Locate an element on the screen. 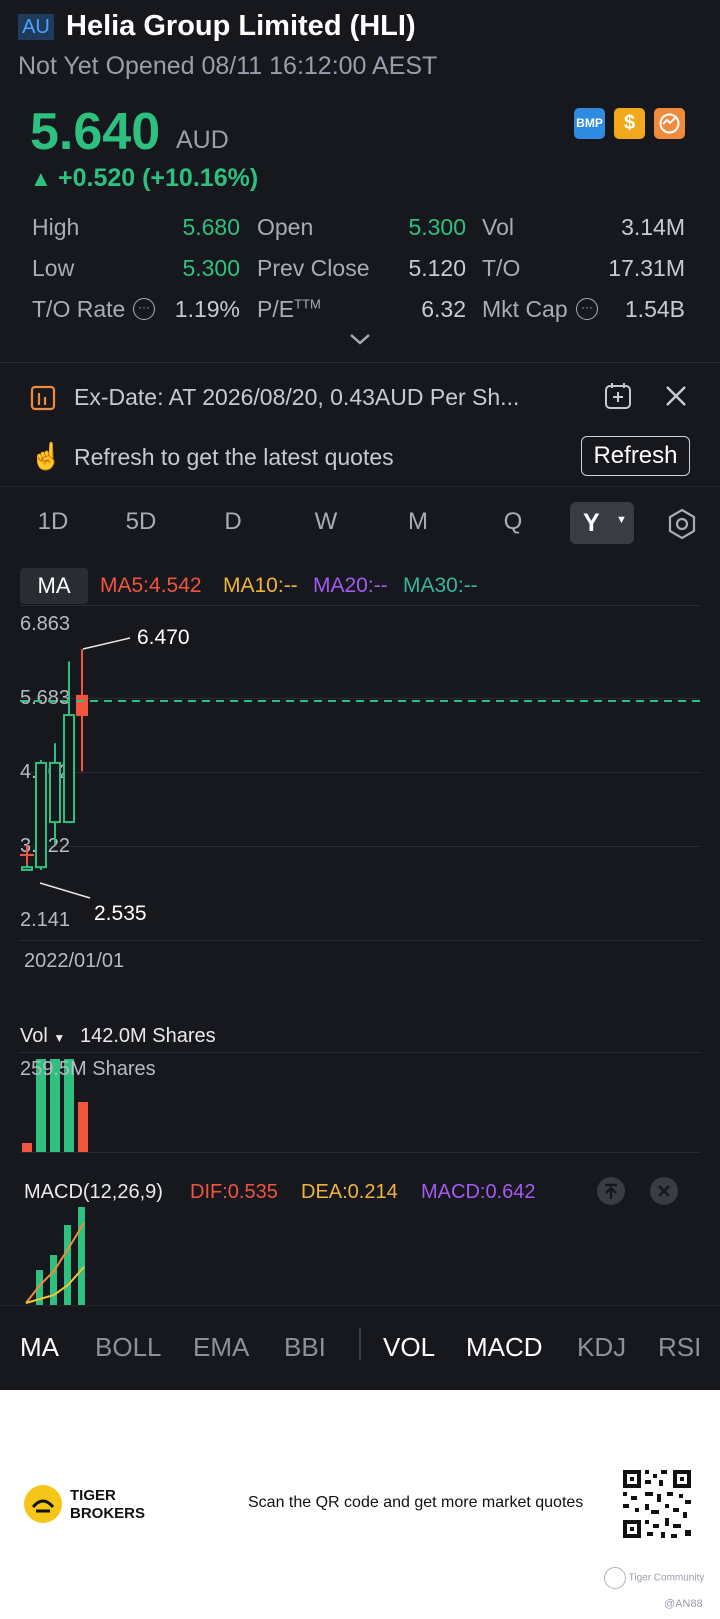 The image size is (720, 1619). open-label: Open is located at coordinates (285, 227).